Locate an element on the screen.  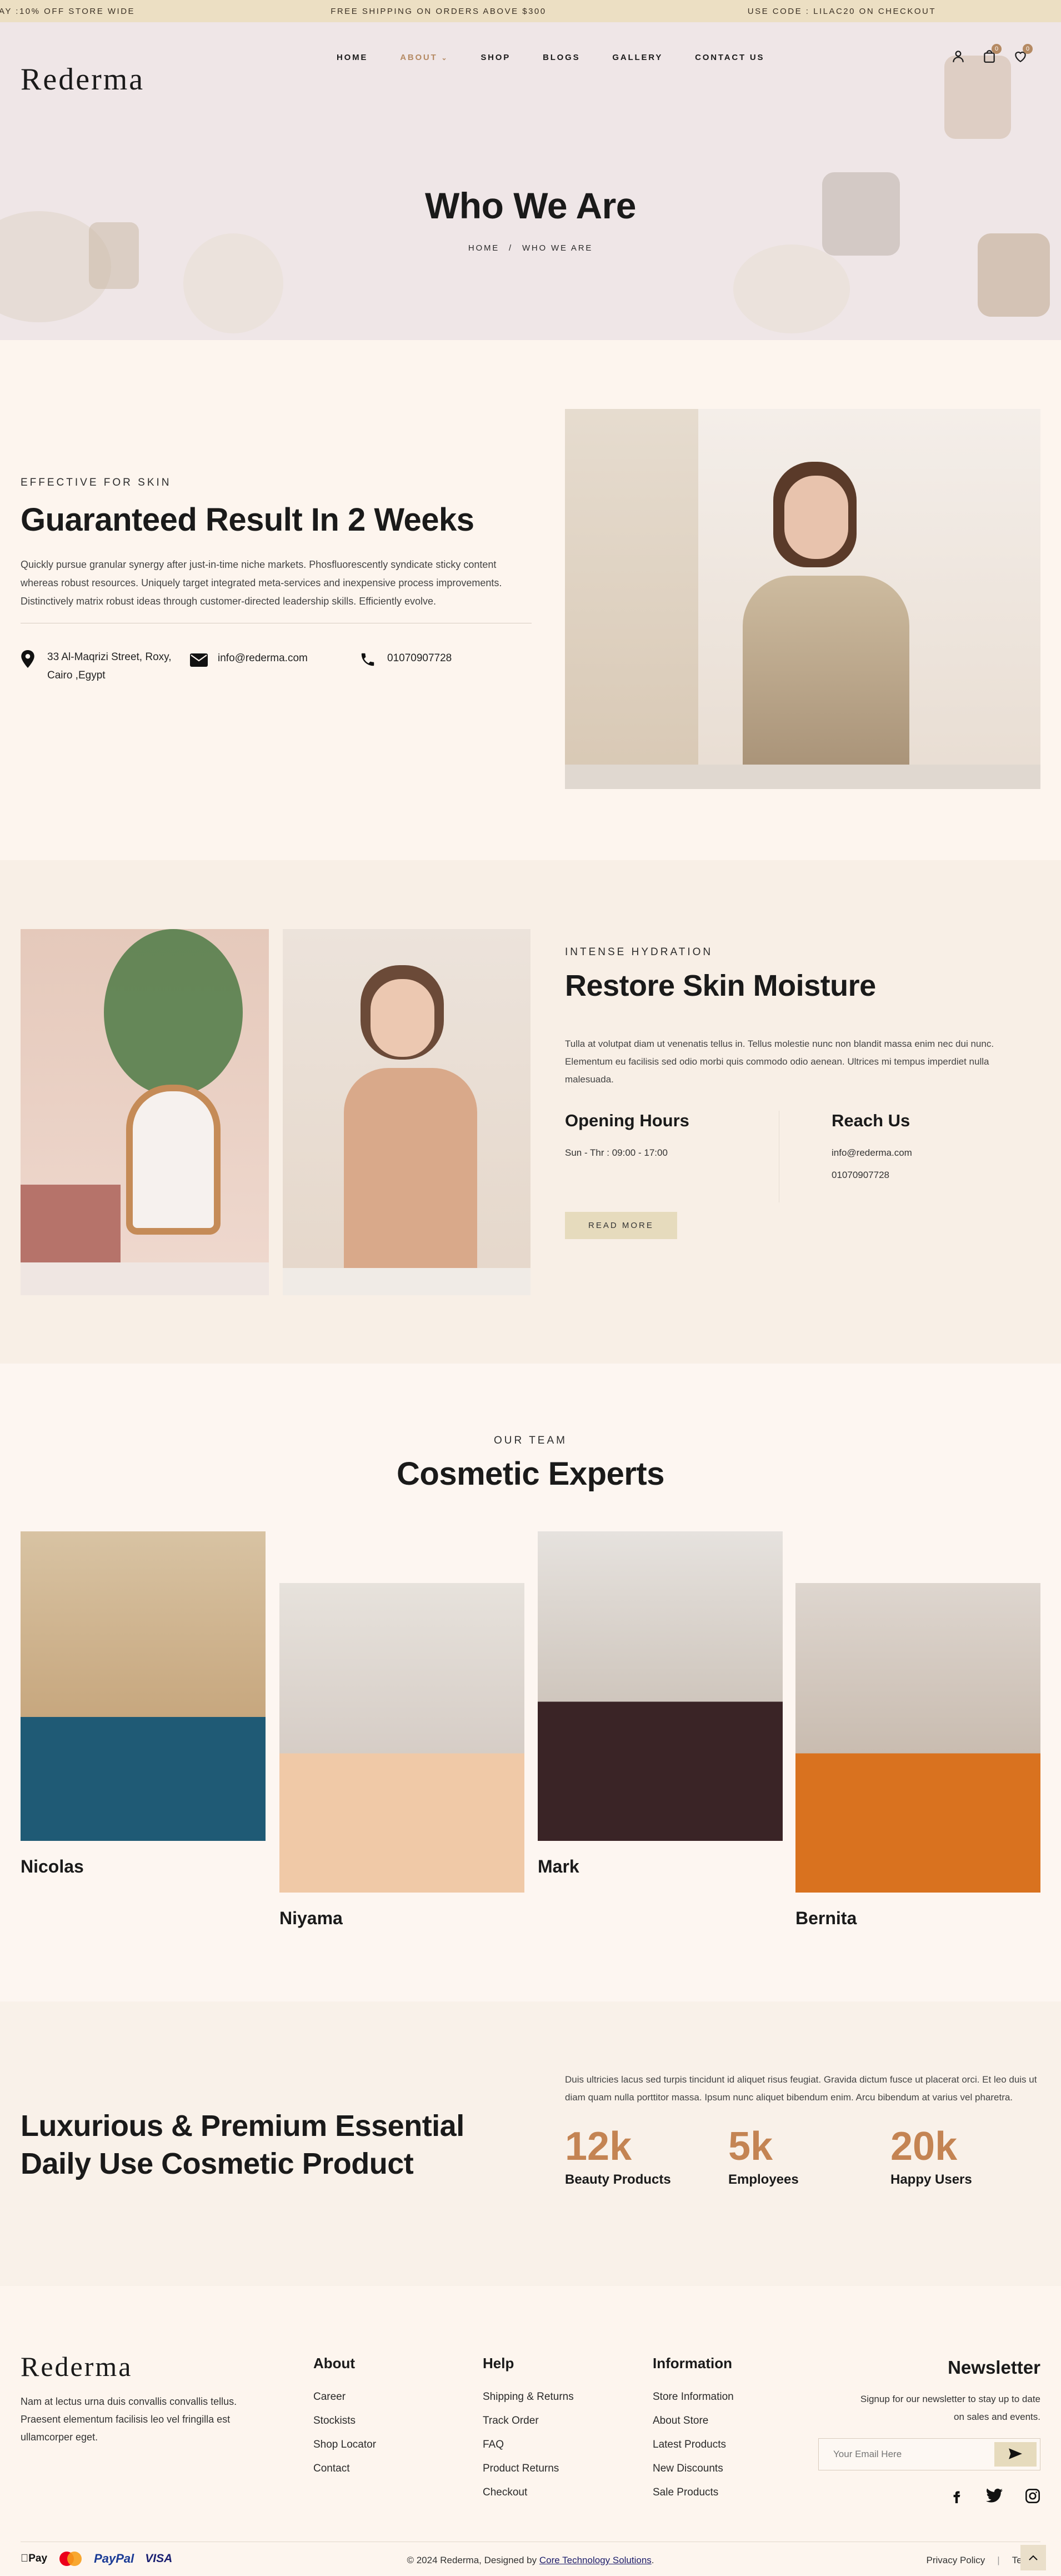
about-title: Guaranteed Result In 2 Weeks is located at coordinates (247, 520).